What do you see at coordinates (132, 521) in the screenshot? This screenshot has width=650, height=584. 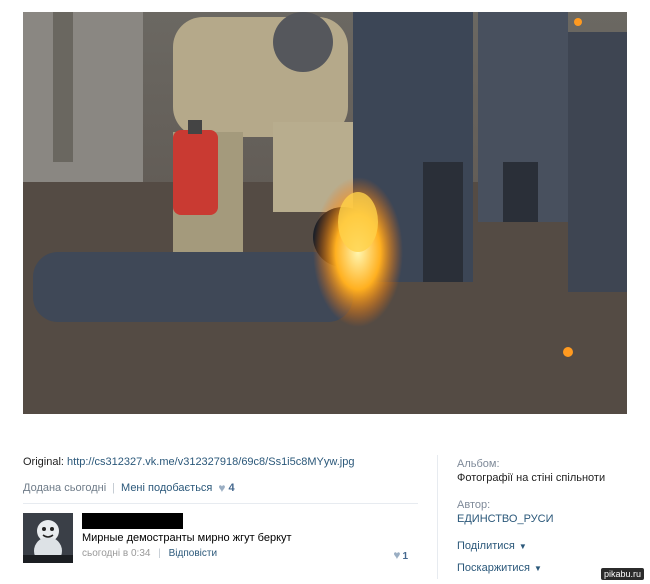 I see `comment-author-redacted` at bounding box center [132, 521].